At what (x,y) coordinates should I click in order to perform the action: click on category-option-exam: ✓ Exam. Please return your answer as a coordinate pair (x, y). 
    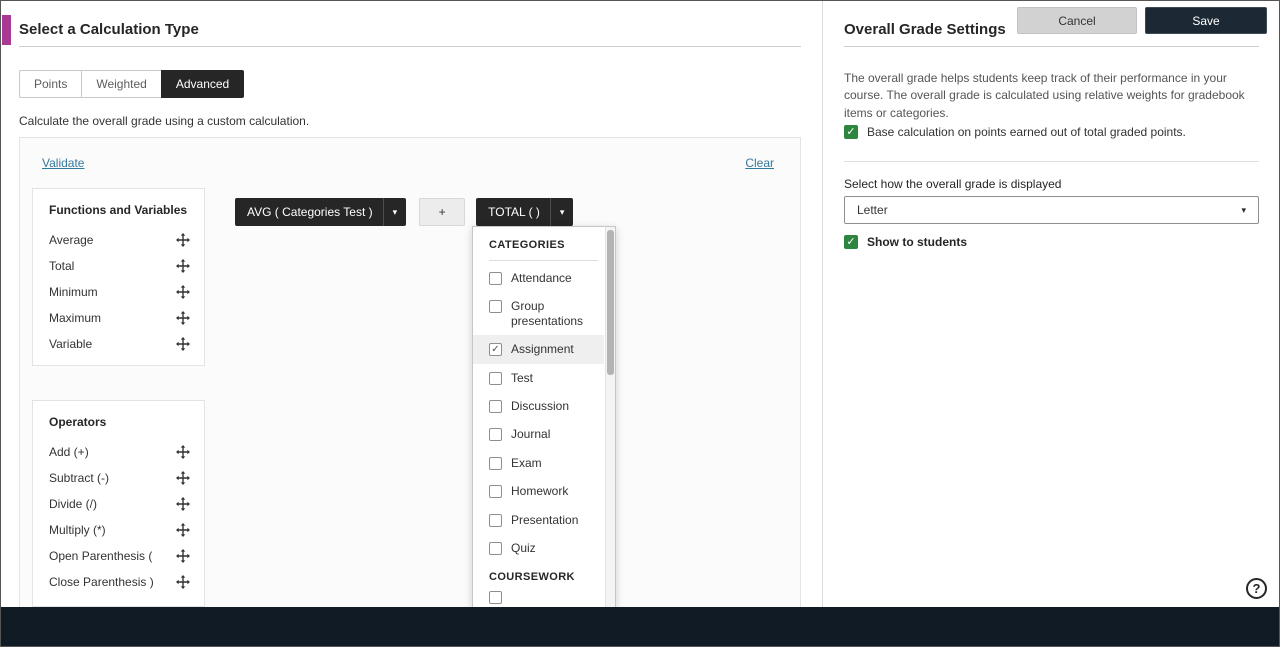
    Looking at the image, I should click on (543, 463).